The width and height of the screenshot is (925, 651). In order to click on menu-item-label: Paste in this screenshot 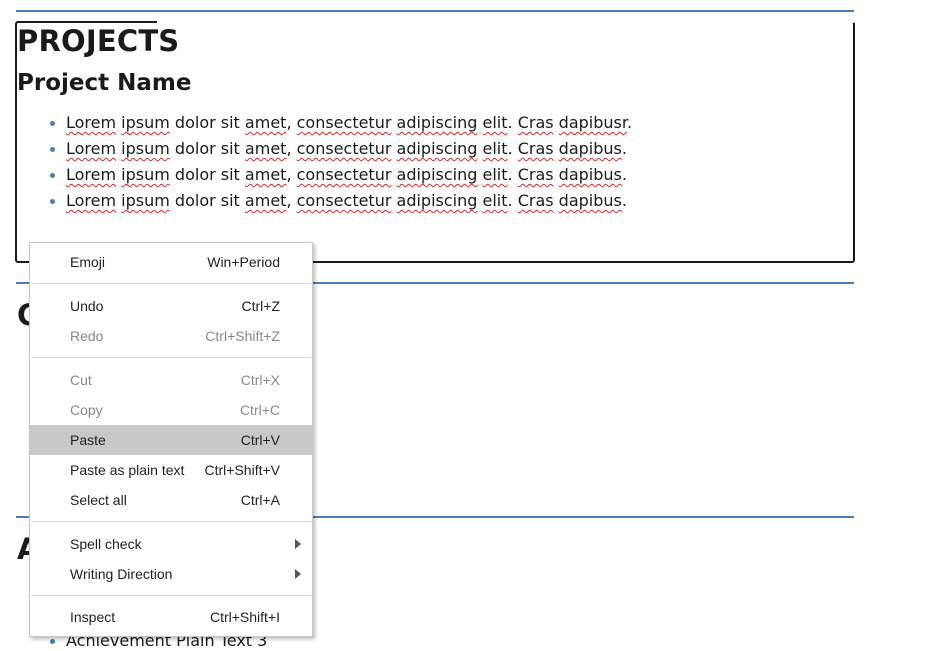, I will do `click(88, 440)`.